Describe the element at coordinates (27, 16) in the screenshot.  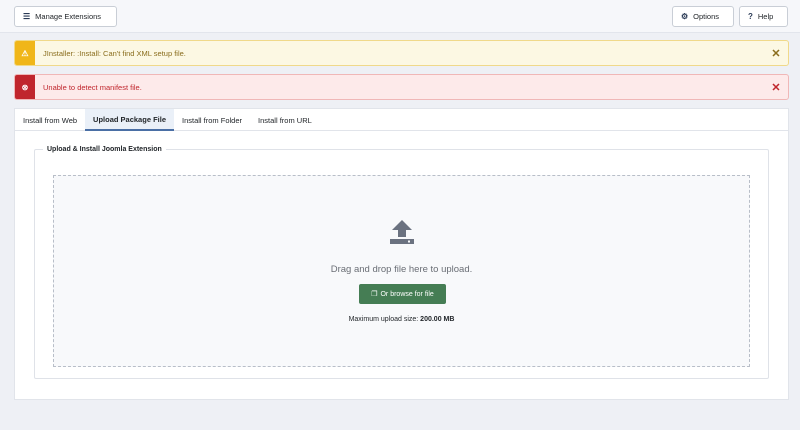
I see `list-icon: ☰` at that location.